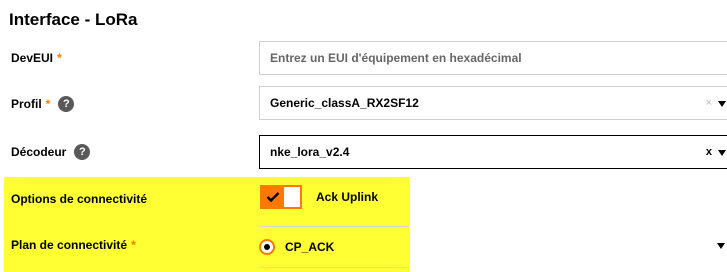  What do you see at coordinates (26, 104) in the screenshot?
I see `profil-label: Profil` at bounding box center [26, 104].